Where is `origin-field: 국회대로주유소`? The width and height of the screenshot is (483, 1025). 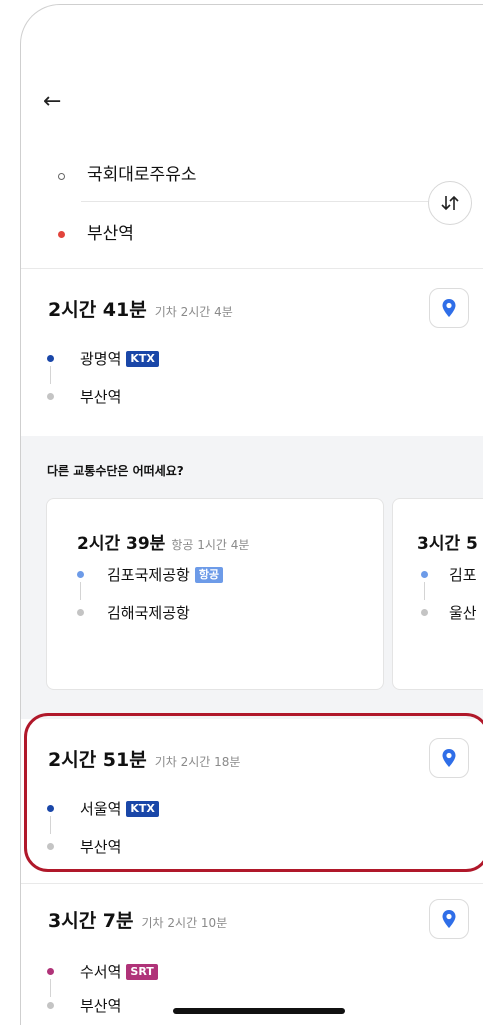
origin-field: 국회대로주유소 is located at coordinates (141, 172).